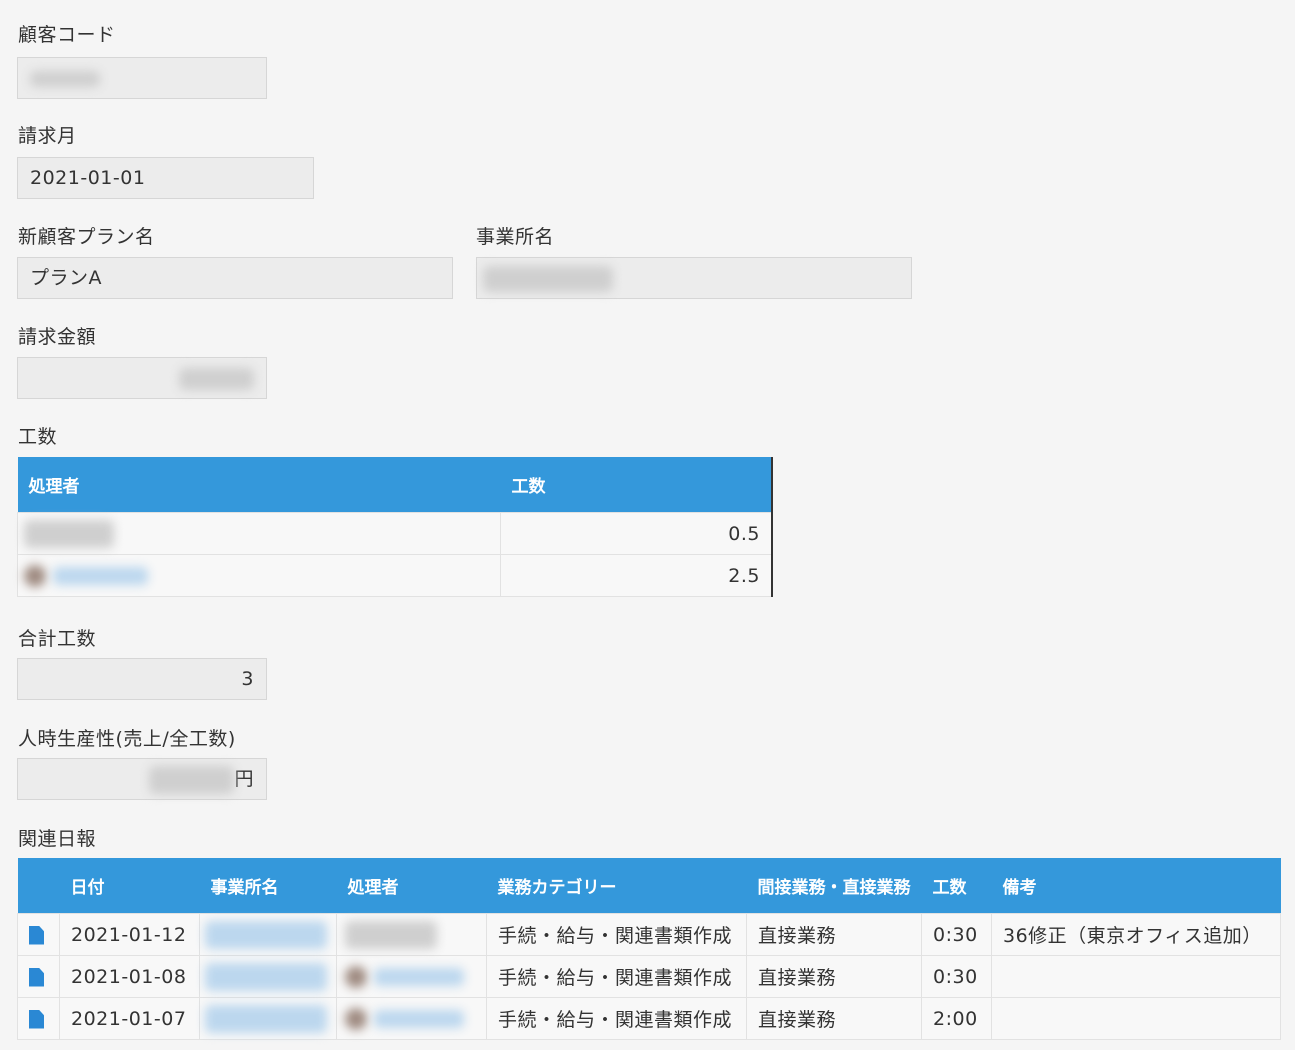 The width and height of the screenshot is (1295, 1050). I want to click on work-hours-label: 工数, so click(38, 437).